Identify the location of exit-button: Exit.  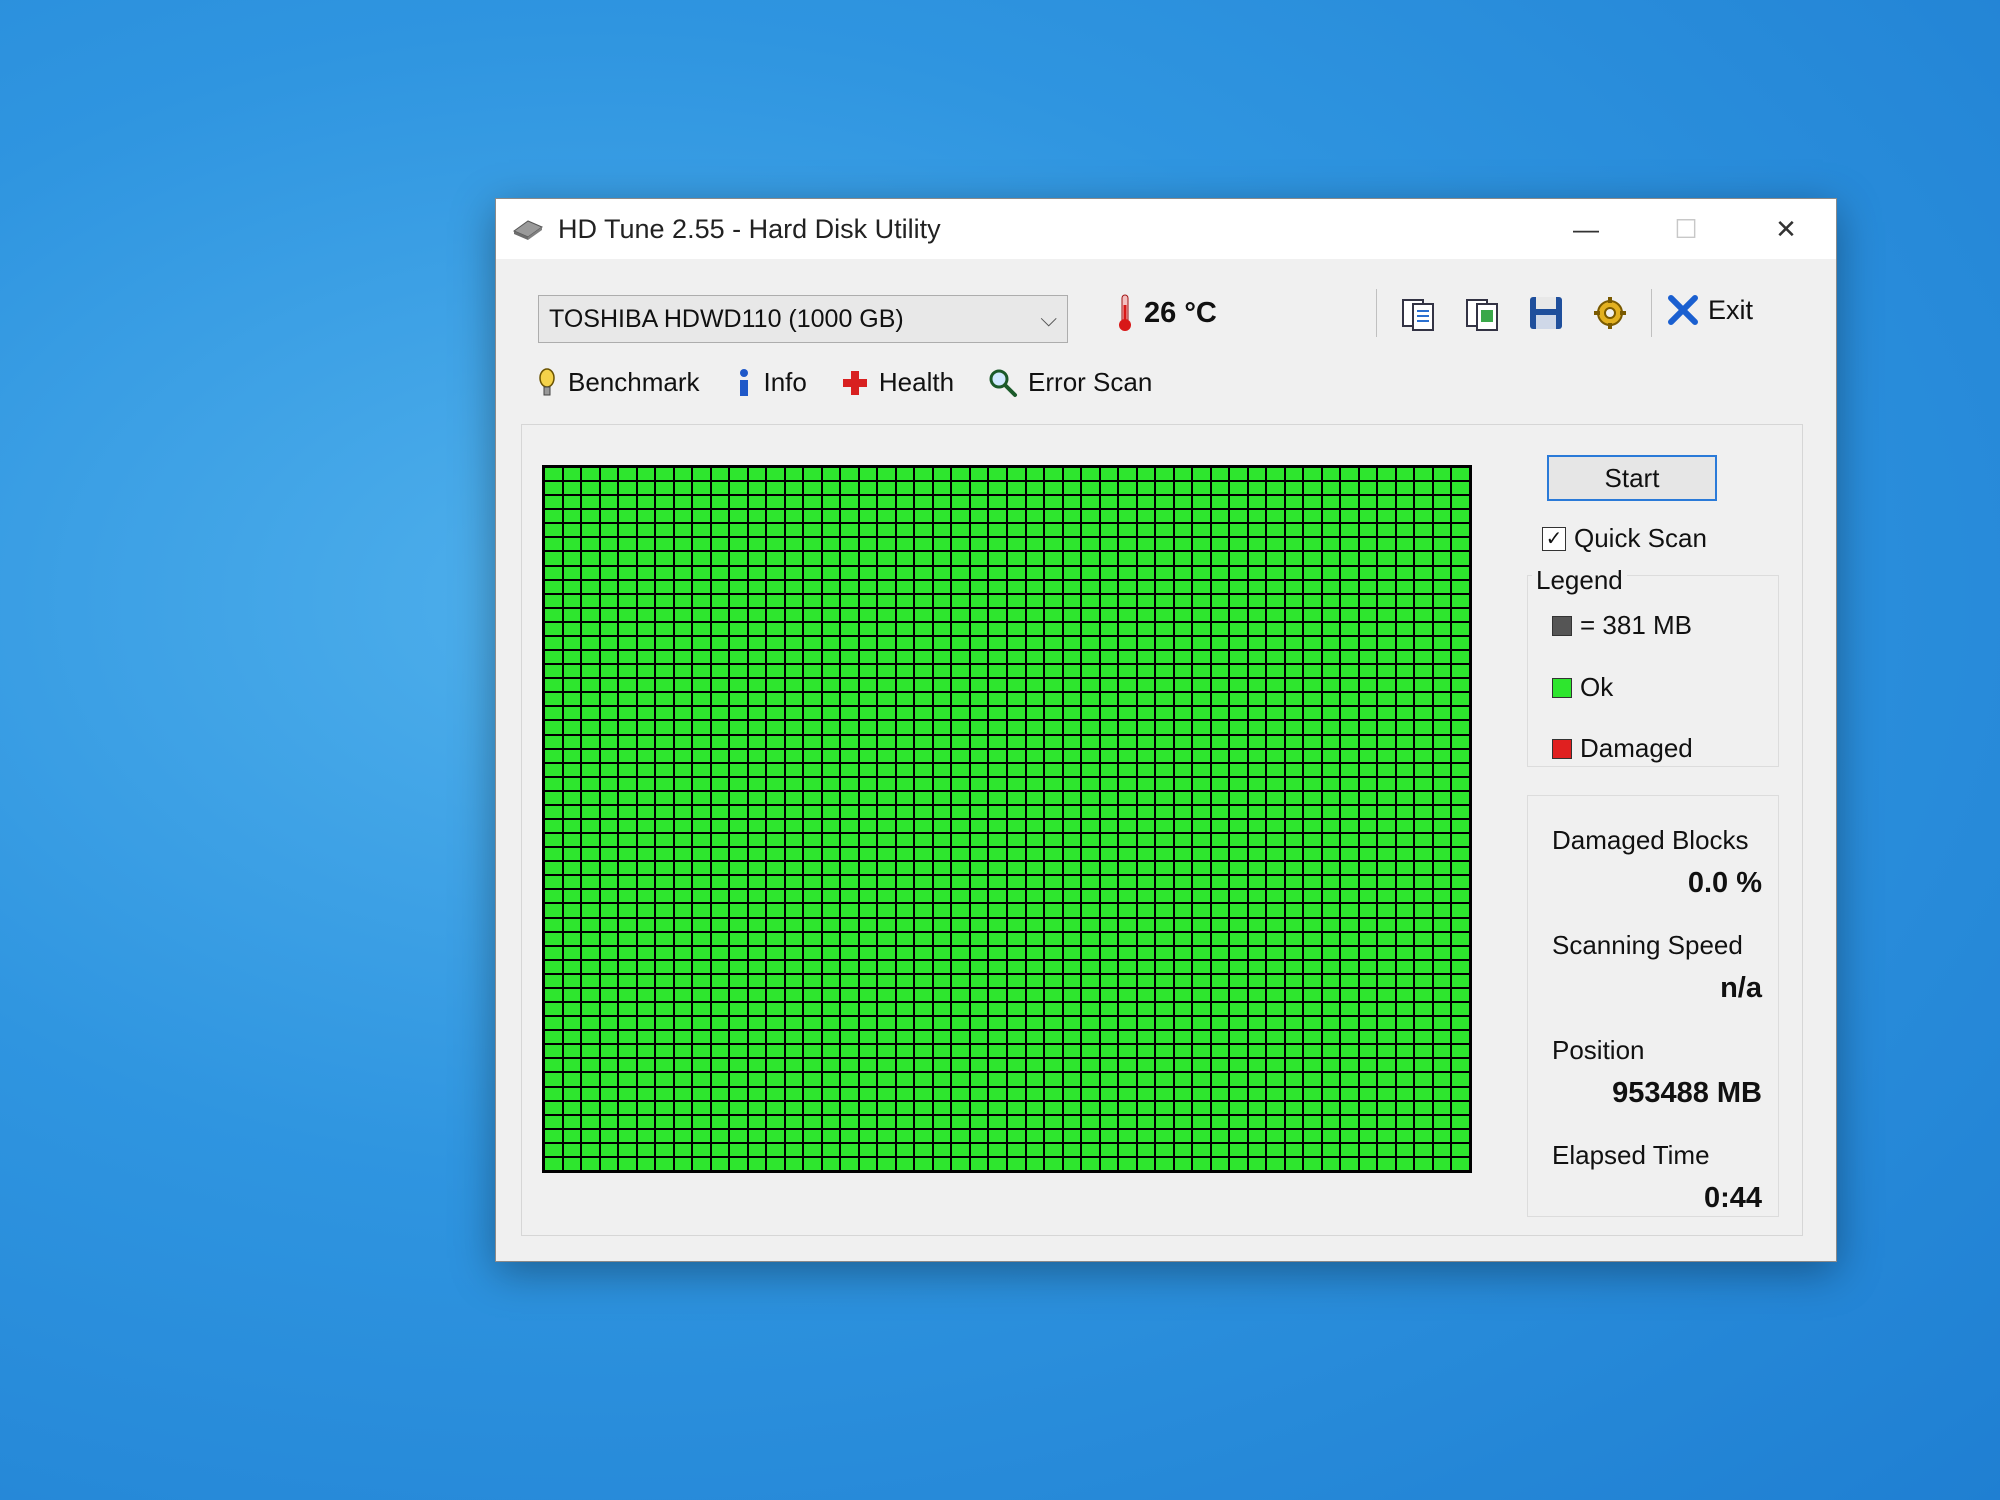
(1709, 310).